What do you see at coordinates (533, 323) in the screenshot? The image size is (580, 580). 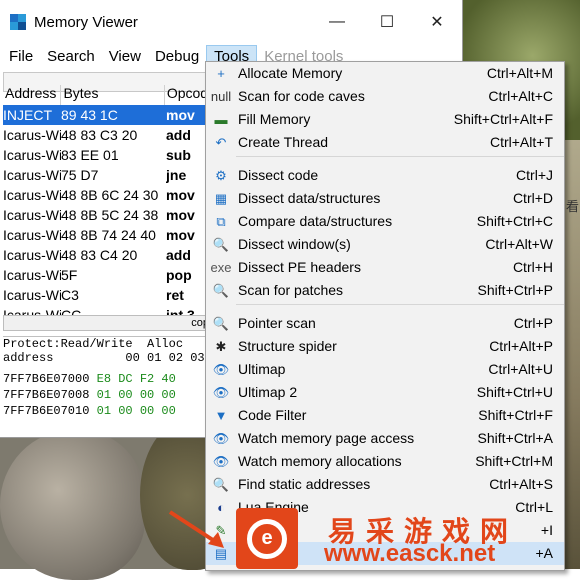 I see `menu-item-shortcut: Ctrl+P` at bounding box center [533, 323].